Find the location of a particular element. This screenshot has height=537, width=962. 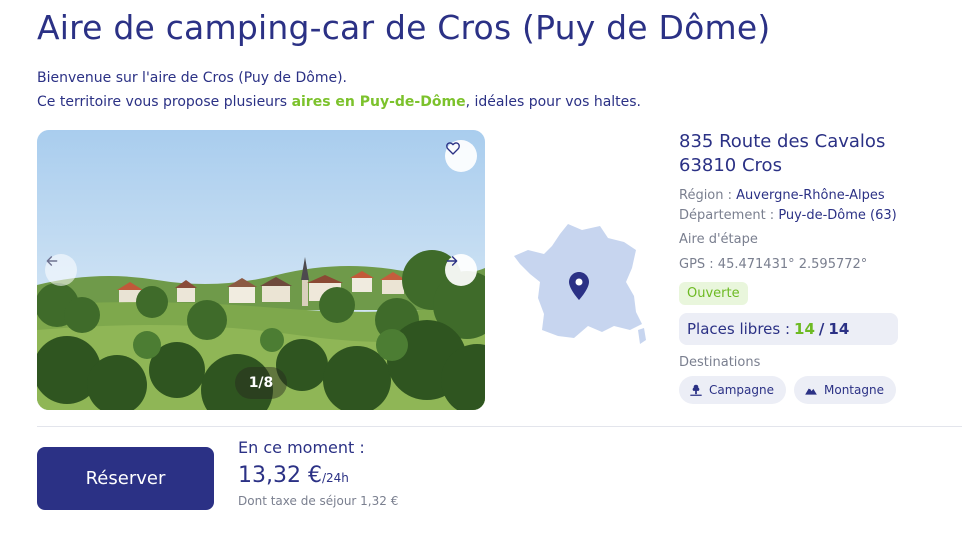

region-line: Région : Auvergne-Rhône-Alpes is located at coordinates (814, 196).